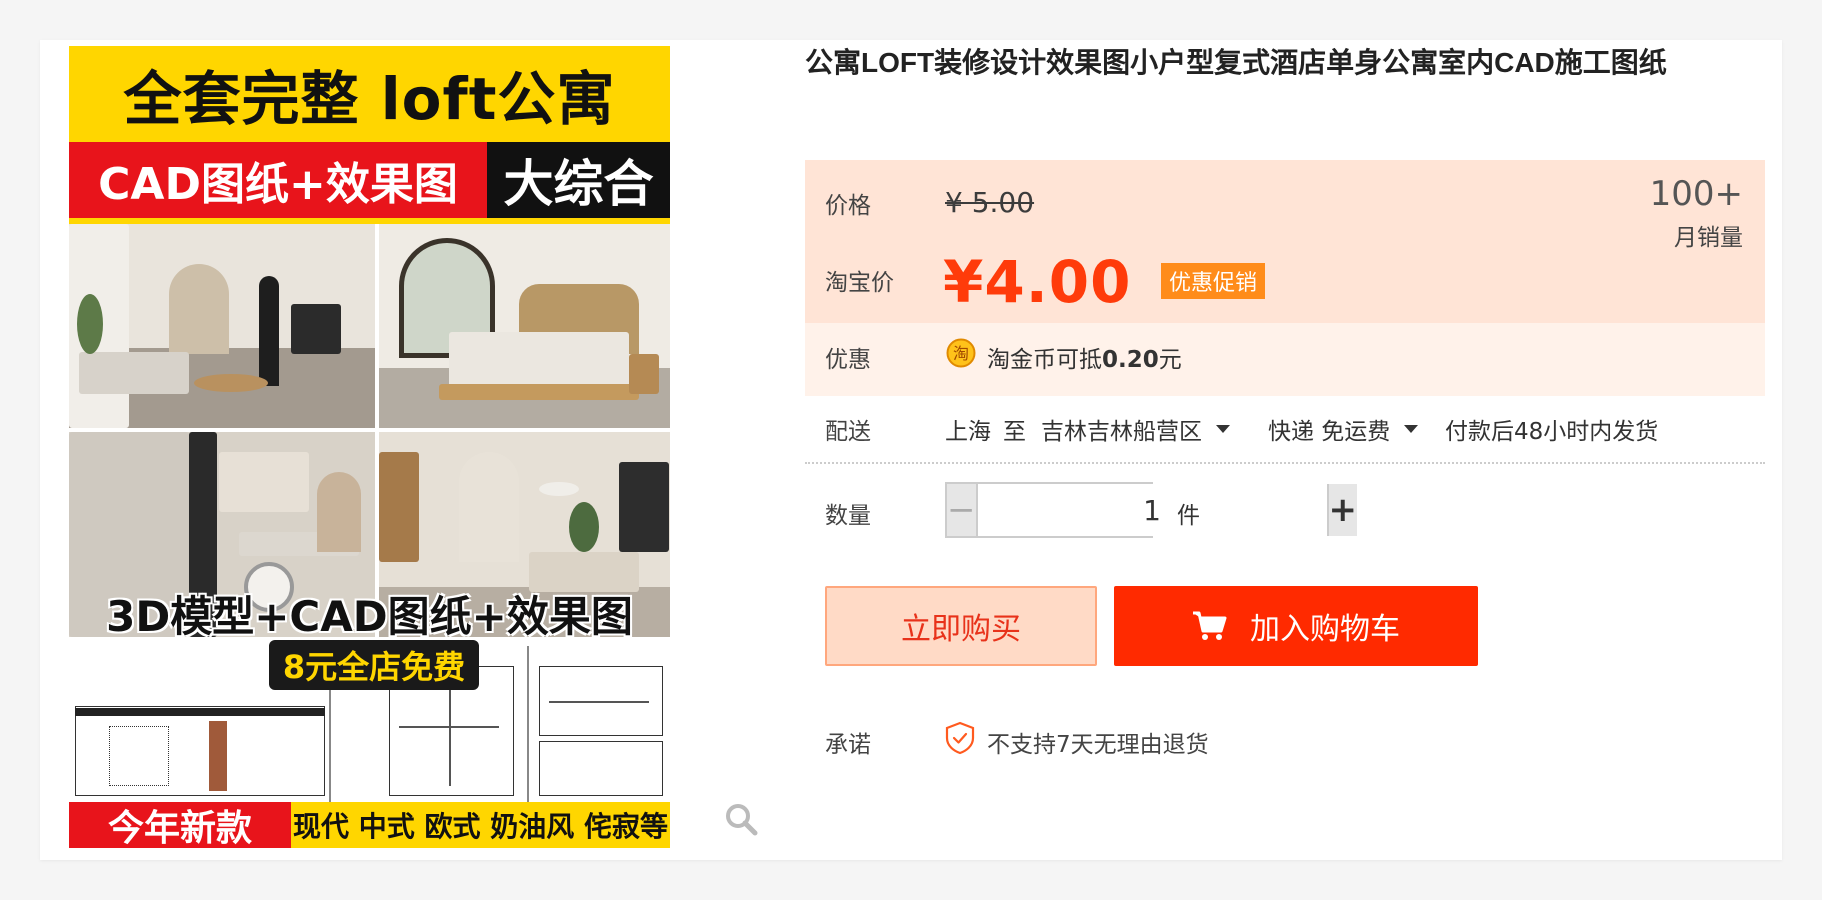 Image resolution: width=1822 pixels, height=900 pixels. What do you see at coordinates (848, 516) in the screenshot?
I see `quantity-label: 数量` at bounding box center [848, 516].